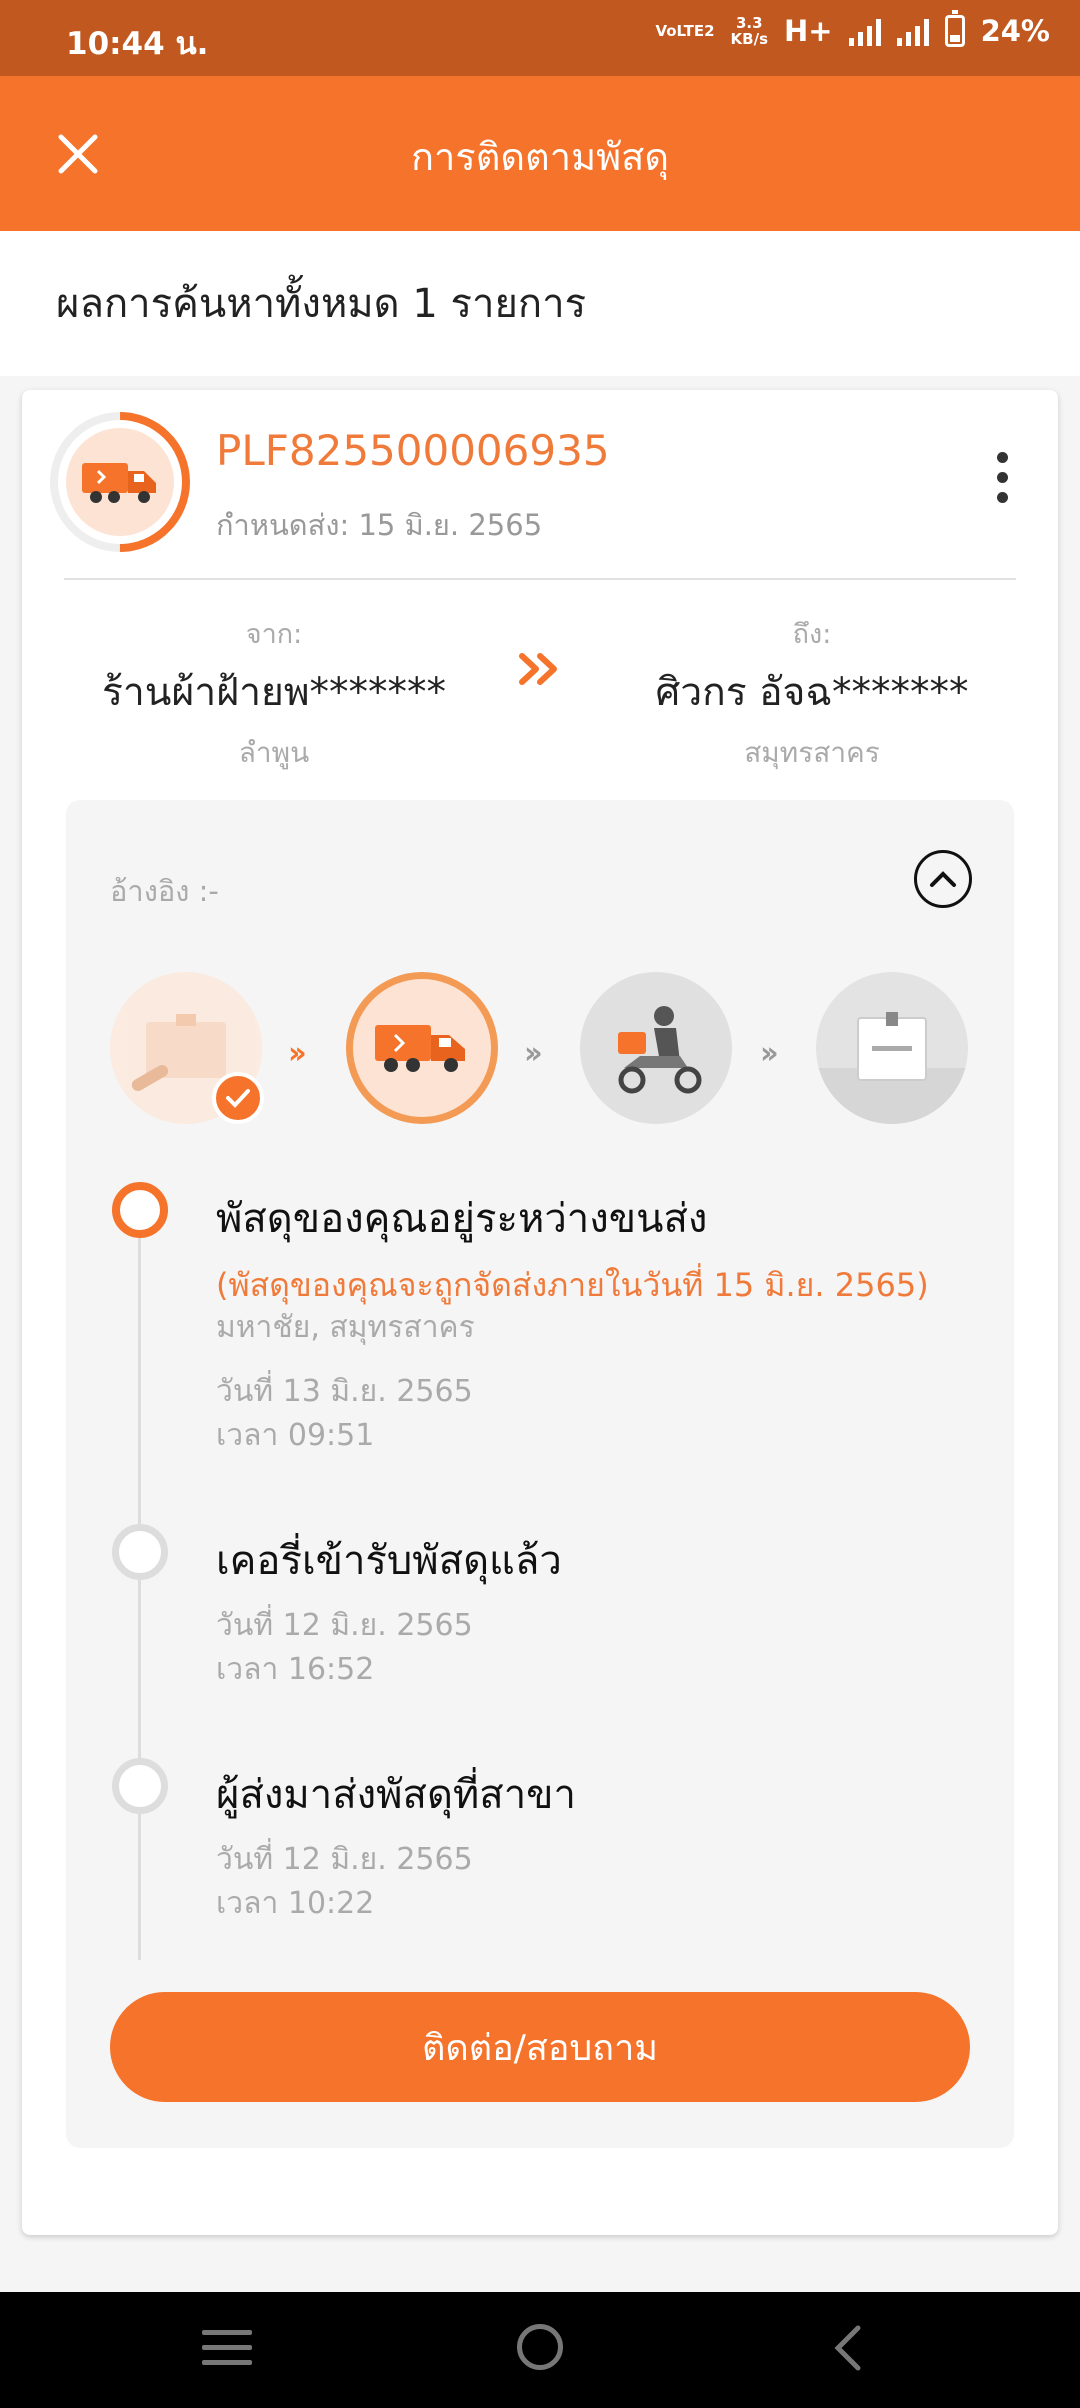  I want to click on recipient-location: สมุทรสาคร, so click(812, 752).